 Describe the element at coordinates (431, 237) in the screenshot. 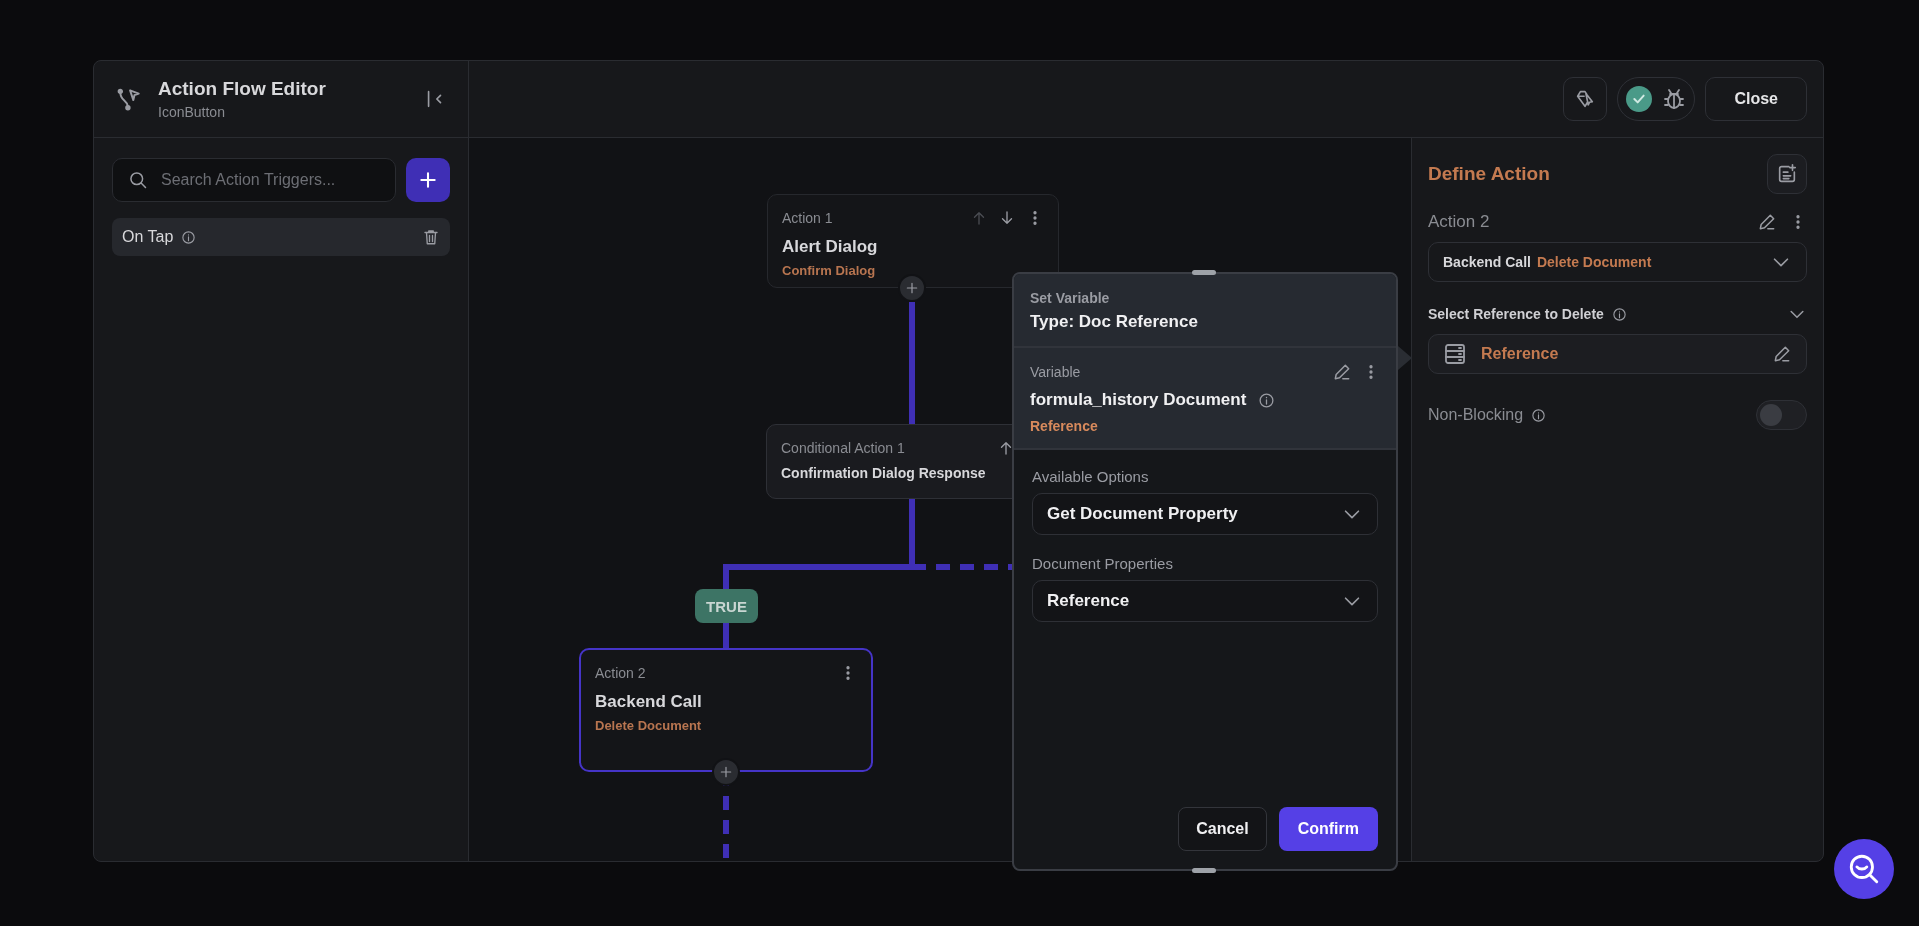

I see `trash-icon` at that location.